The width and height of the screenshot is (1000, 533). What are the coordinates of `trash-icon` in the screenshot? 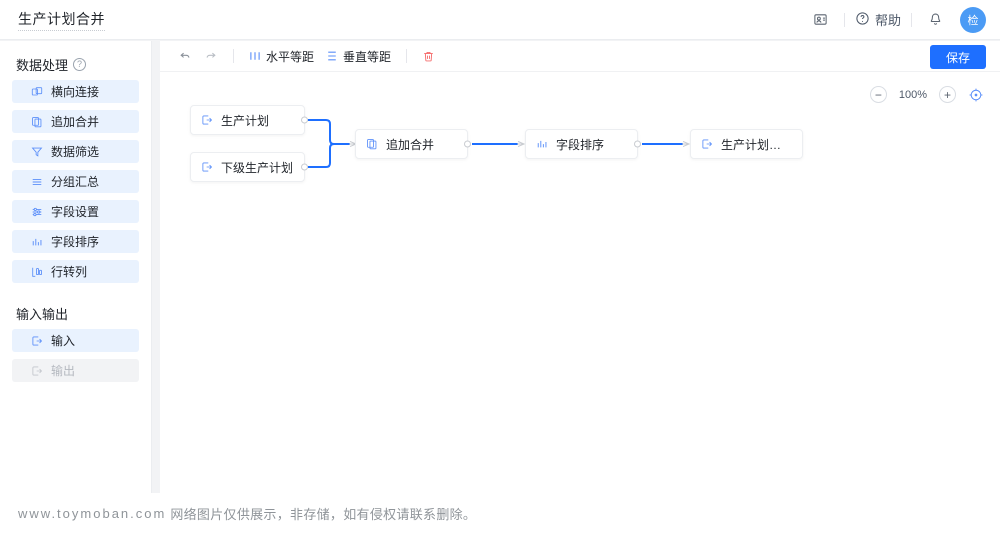 It's located at (428, 56).